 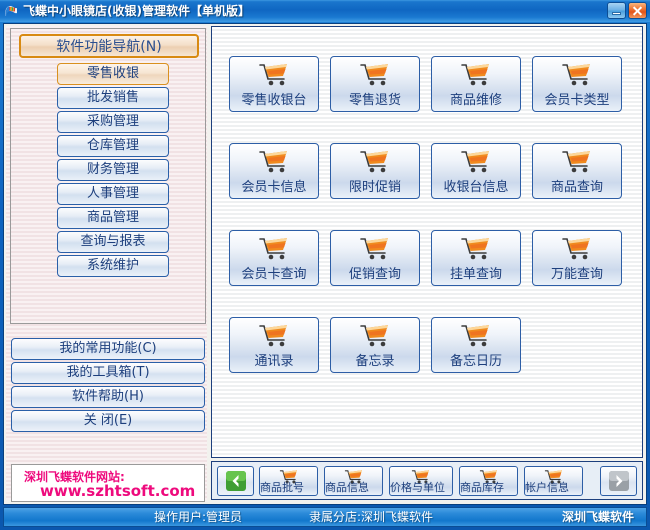 I want to click on website-panel: 深圳飞蝶软件网站: www.szhtsoft.com, so click(x=108, y=483).